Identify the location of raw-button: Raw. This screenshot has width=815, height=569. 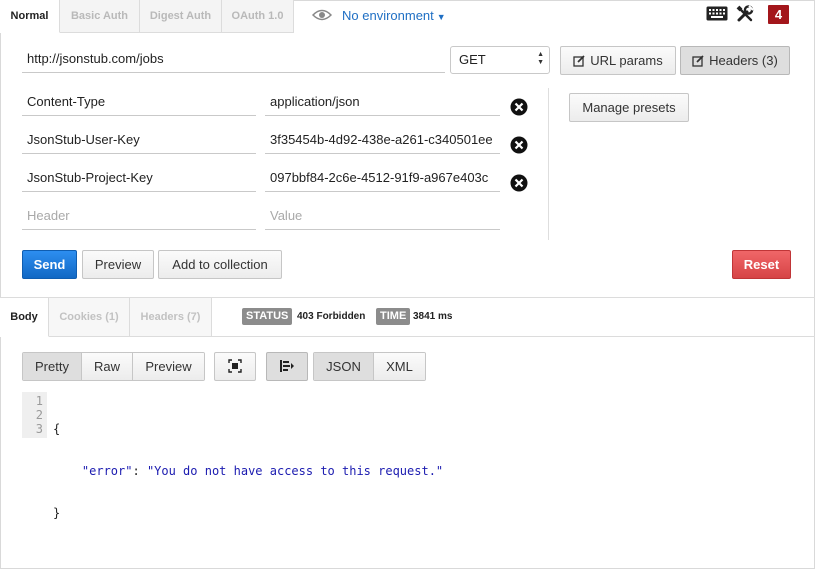
(107, 366).